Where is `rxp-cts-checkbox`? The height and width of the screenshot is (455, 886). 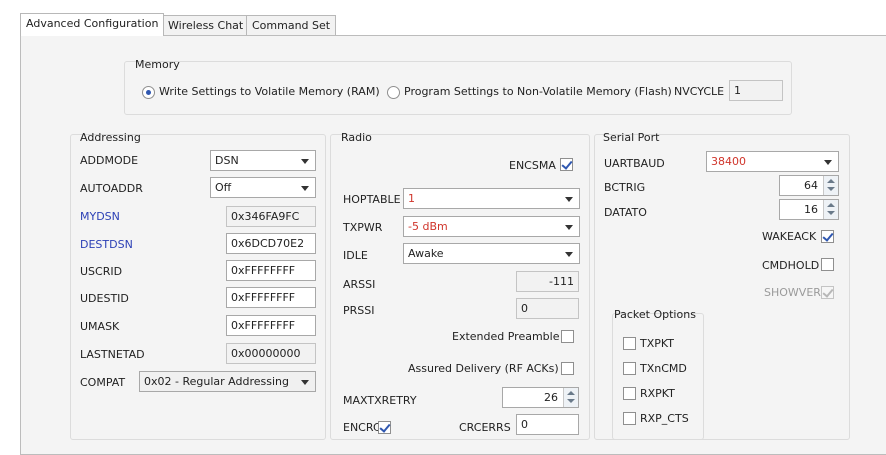 rxp-cts-checkbox is located at coordinates (629, 418).